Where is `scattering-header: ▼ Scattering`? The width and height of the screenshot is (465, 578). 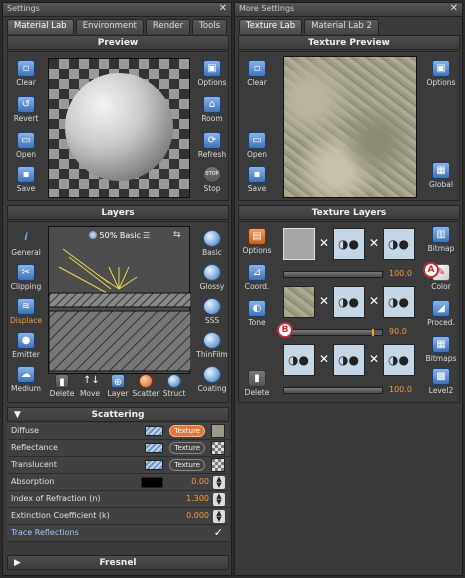
scattering-header: ▼ Scattering is located at coordinates (118, 414).